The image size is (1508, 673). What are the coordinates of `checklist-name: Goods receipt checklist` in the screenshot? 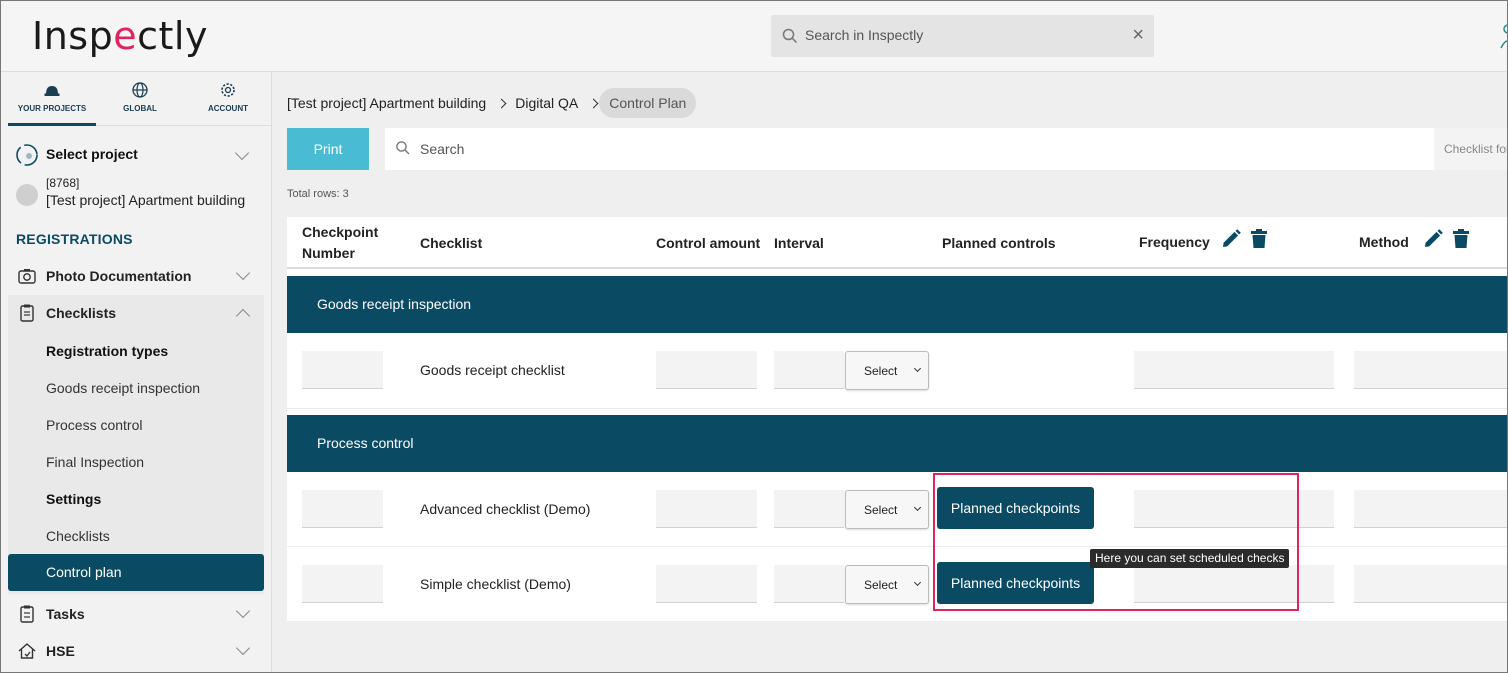 It's located at (492, 370).